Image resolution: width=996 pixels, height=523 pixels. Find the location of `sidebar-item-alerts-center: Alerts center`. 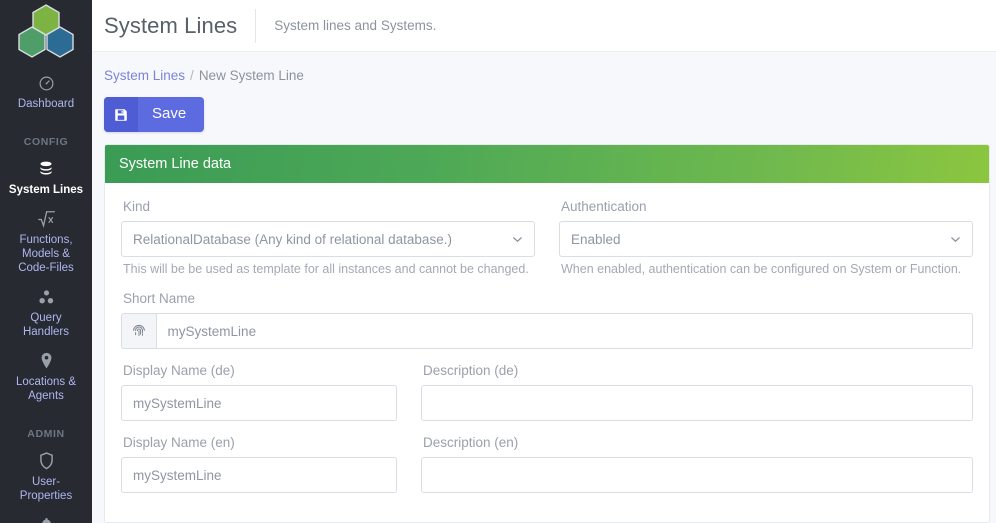

sidebar-item-alerts-center: Alerts center is located at coordinates (46, 516).